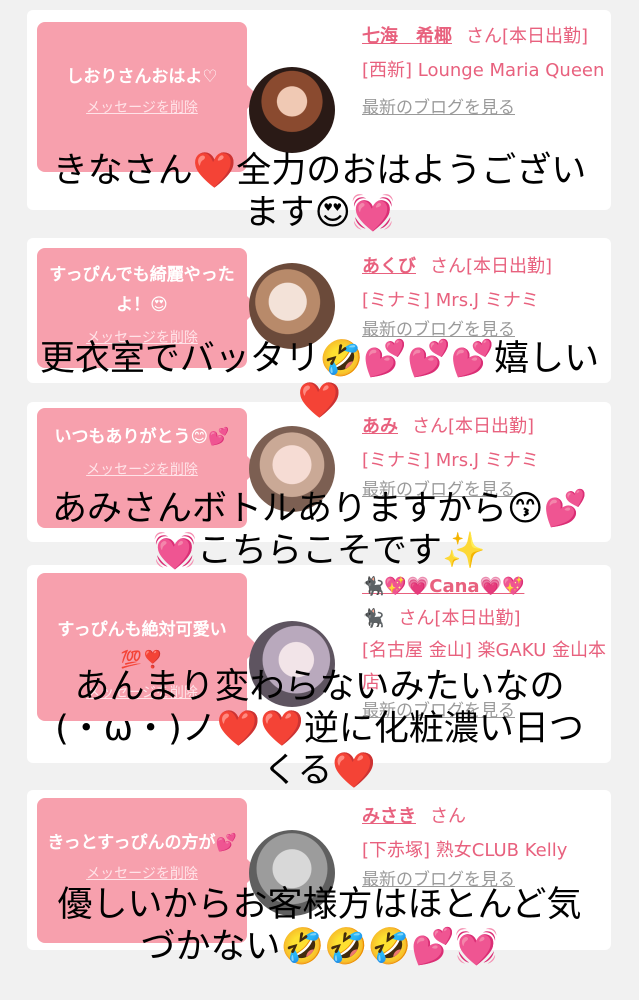 The height and width of the screenshot is (1000, 639). Describe the element at coordinates (319, 687) in the screenshot. I see `caption-line: あんまり変わらないみたいなの` at that location.